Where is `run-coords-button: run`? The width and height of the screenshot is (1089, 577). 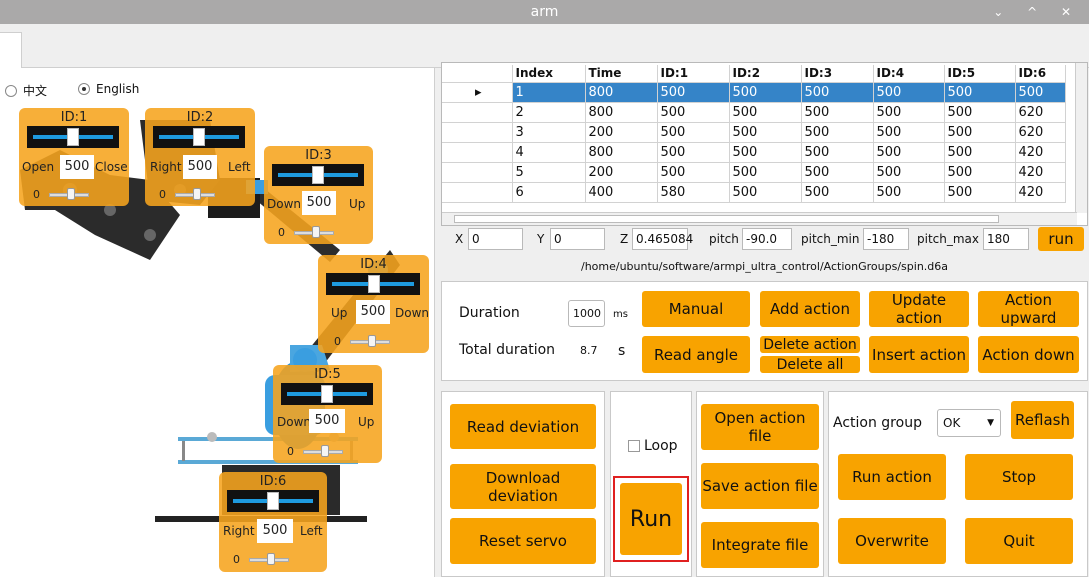 run-coords-button: run is located at coordinates (1061, 239).